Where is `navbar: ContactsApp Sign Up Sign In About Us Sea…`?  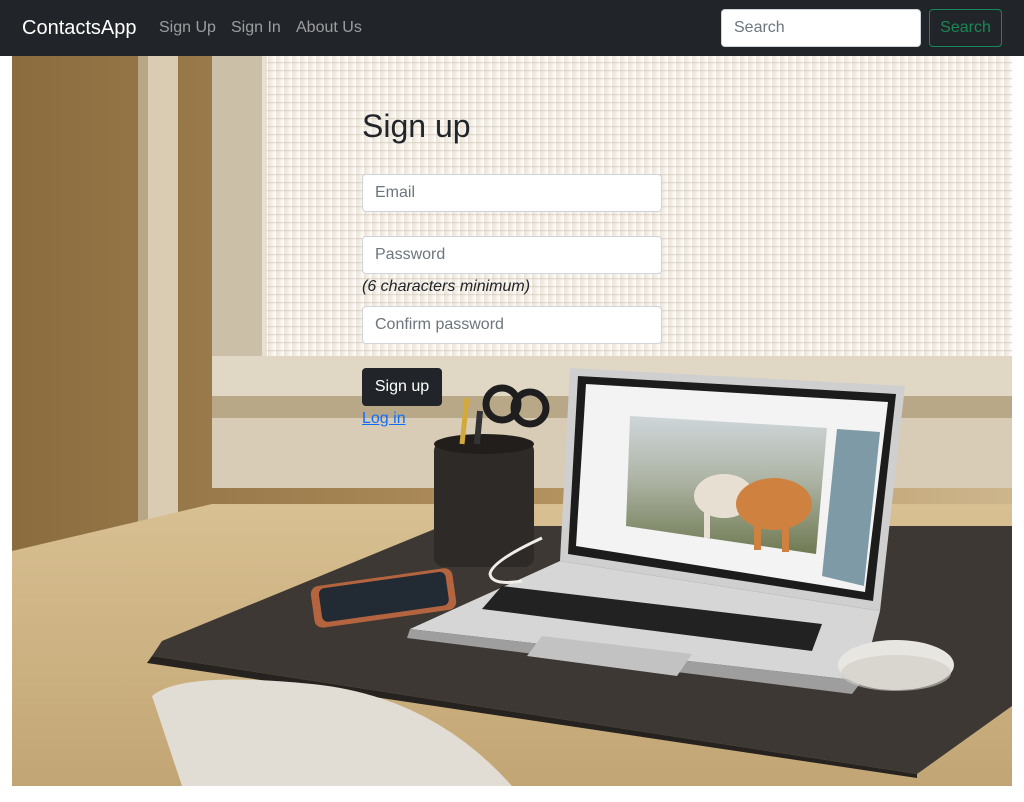 navbar: ContactsApp Sign Up Sign In About Us Sea… is located at coordinates (512, 28).